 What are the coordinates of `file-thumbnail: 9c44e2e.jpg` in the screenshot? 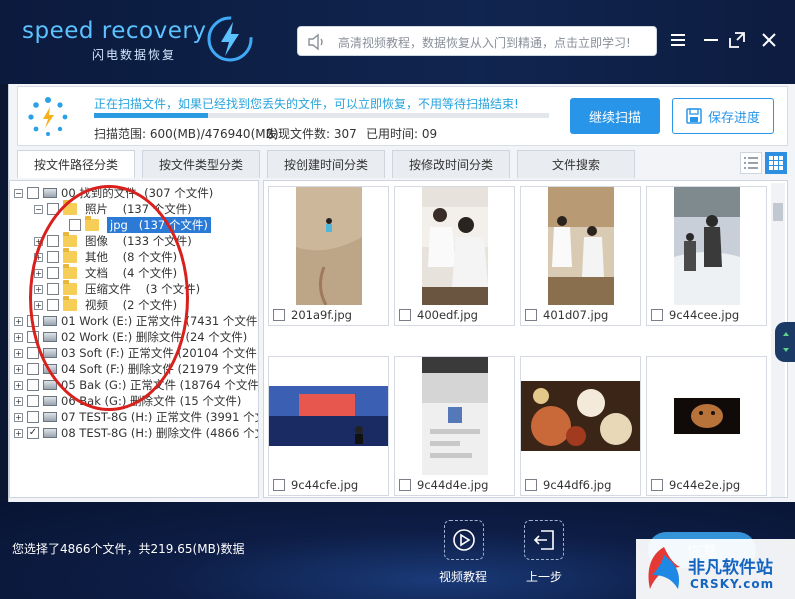 It's located at (706, 426).